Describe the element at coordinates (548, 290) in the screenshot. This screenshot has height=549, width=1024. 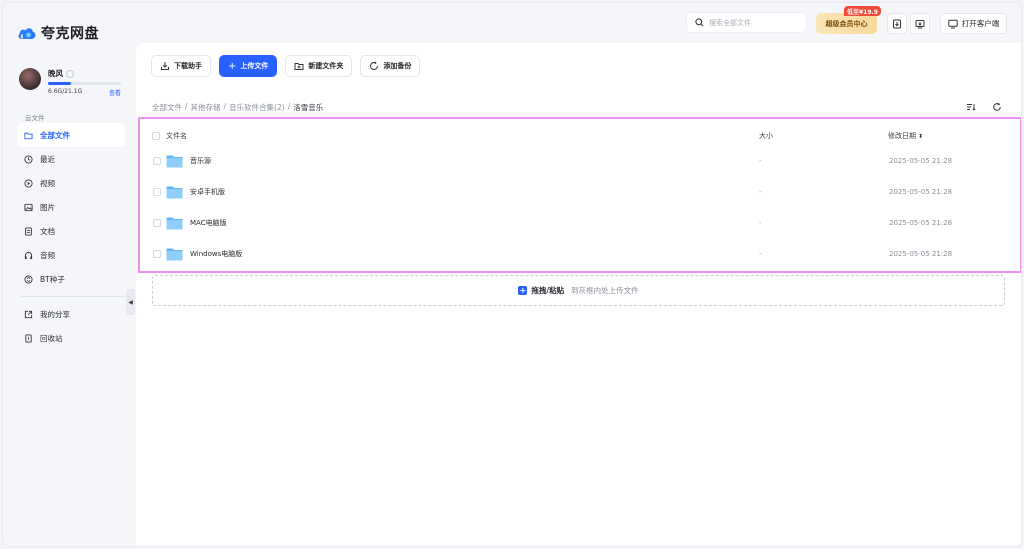
I see `dropzone-title: 拖拽/粘贴` at that location.